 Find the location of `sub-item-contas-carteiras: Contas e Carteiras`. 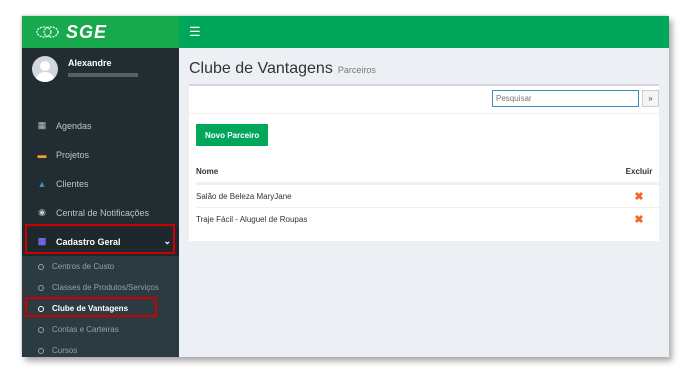

sub-item-contas-carteiras: Contas e Carteiras is located at coordinates (100, 329).